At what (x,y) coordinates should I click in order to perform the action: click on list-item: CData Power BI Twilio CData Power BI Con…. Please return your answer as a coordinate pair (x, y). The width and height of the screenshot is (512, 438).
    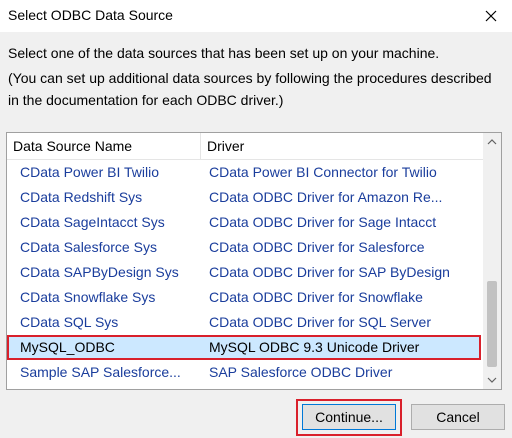
    Looking at the image, I should click on (244, 172).